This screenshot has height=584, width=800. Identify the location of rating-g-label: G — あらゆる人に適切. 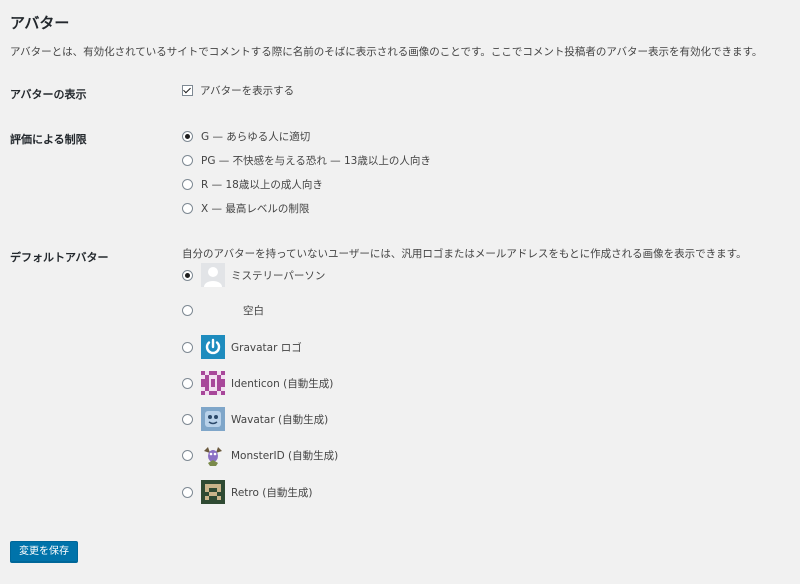
(256, 136).